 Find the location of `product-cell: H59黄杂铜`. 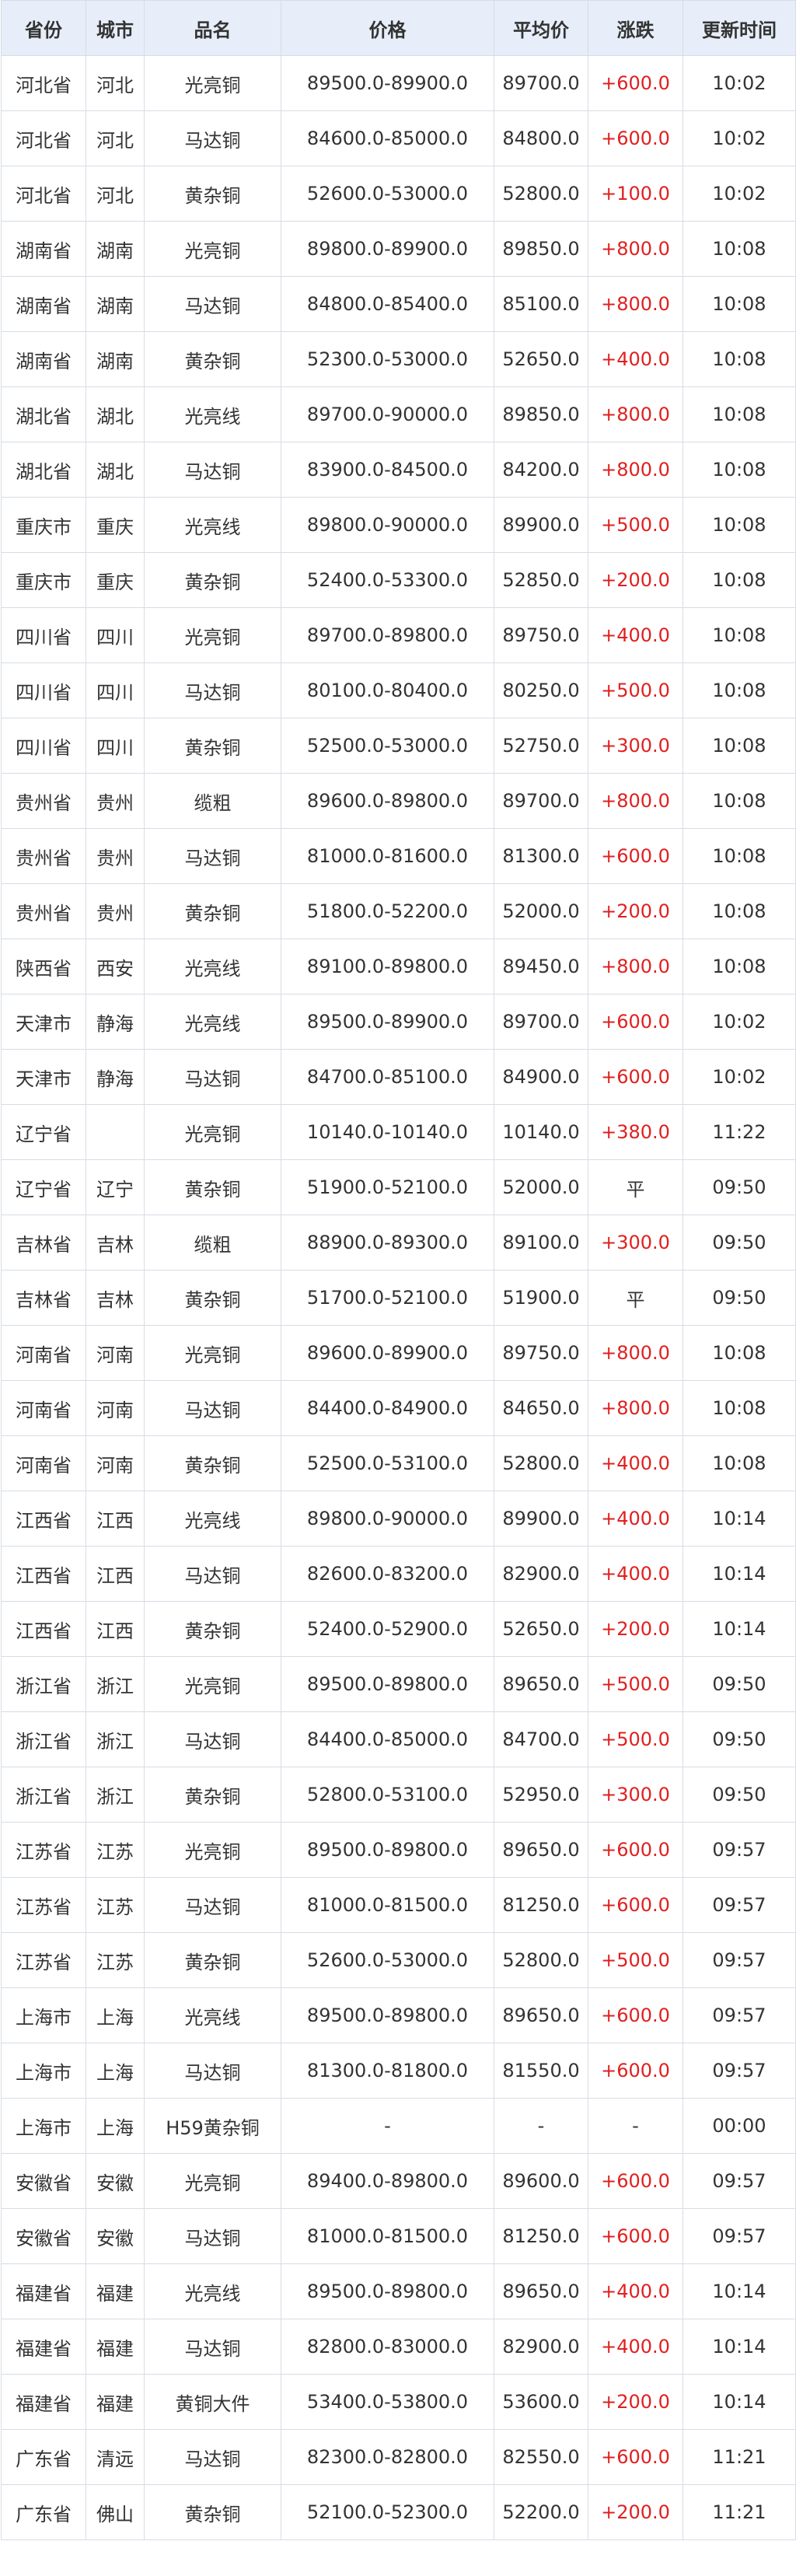

product-cell: H59黄杂铜 is located at coordinates (212, 2126).